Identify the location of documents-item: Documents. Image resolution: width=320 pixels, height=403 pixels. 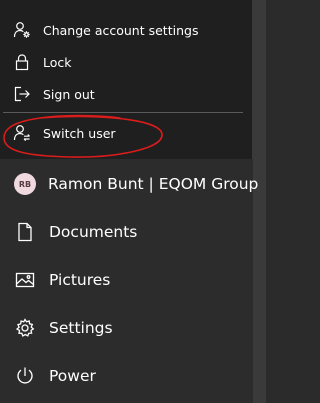
(133, 232).